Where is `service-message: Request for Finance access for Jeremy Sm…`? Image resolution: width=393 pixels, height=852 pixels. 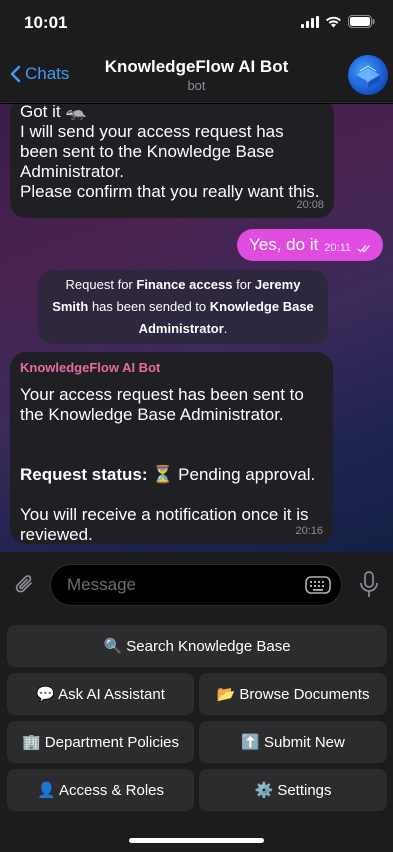
service-message: Request for Finance access for Jeremy Sm… is located at coordinates (183, 307).